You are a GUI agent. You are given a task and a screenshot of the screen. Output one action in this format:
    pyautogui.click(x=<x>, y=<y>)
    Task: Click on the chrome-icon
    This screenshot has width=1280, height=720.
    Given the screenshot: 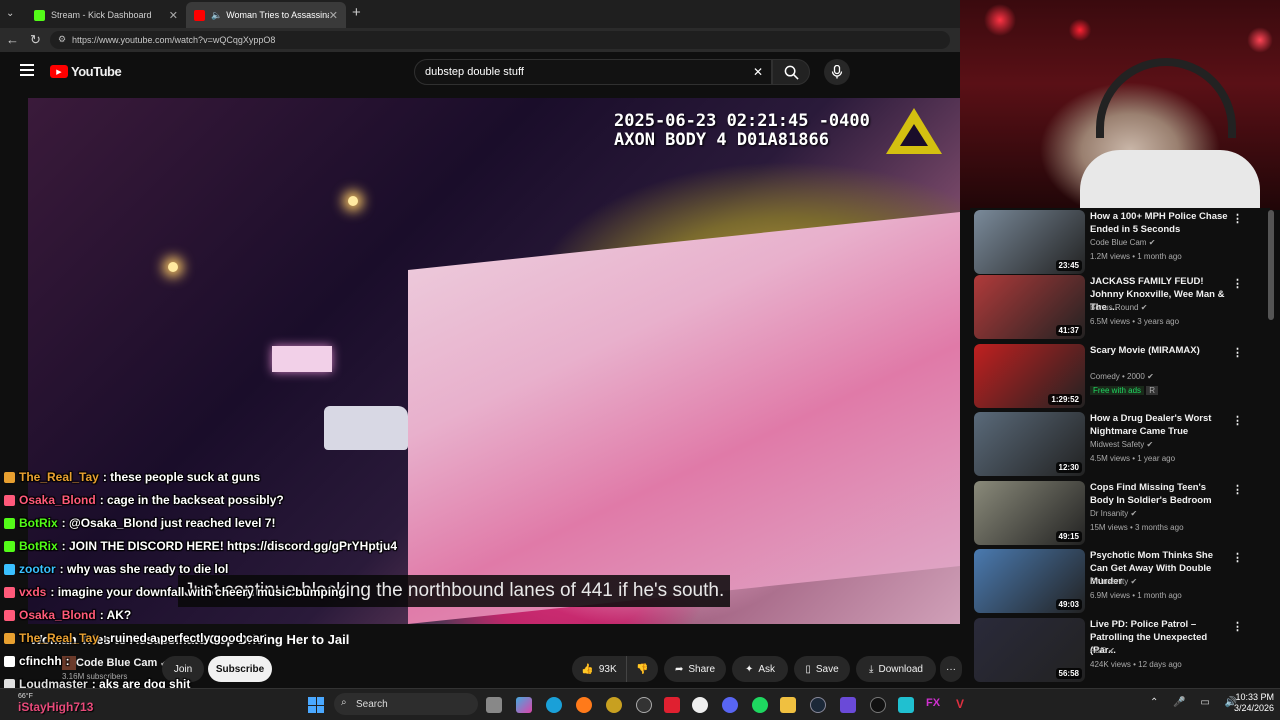 What is the action you would take?
    pyautogui.click(x=614, y=705)
    